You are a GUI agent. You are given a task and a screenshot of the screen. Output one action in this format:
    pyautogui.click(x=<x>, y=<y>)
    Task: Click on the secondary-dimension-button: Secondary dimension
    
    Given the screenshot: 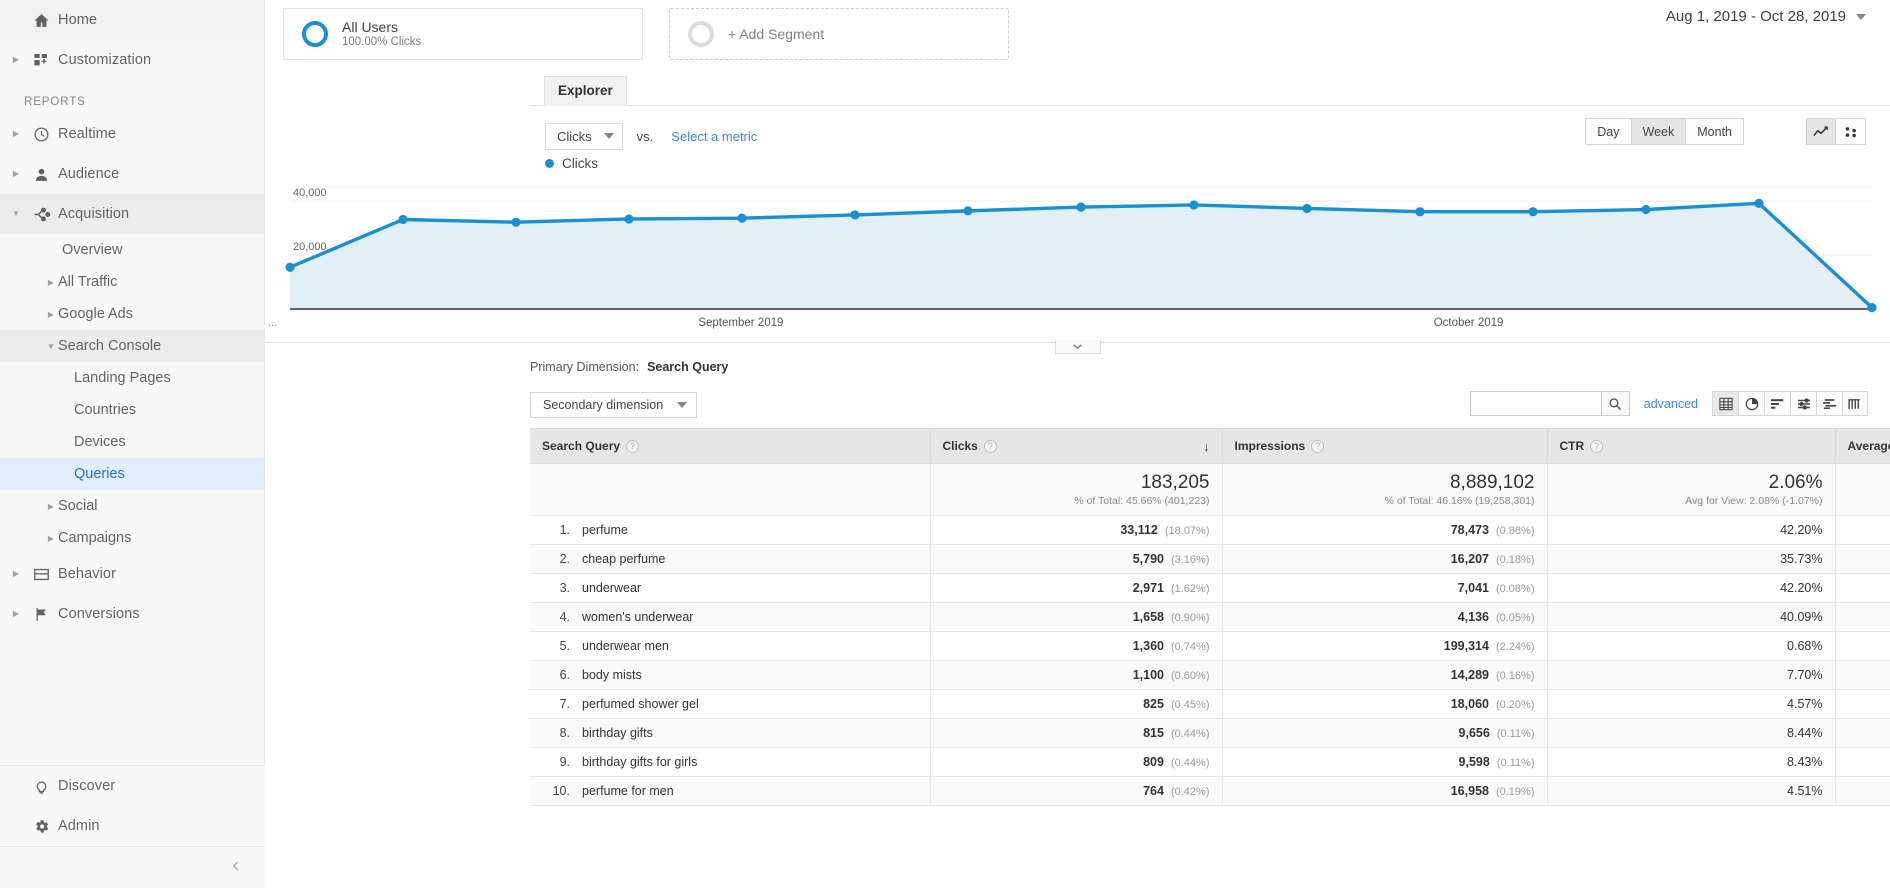 What is the action you would take?
    pyautogui.click(x=614, y=405)
    